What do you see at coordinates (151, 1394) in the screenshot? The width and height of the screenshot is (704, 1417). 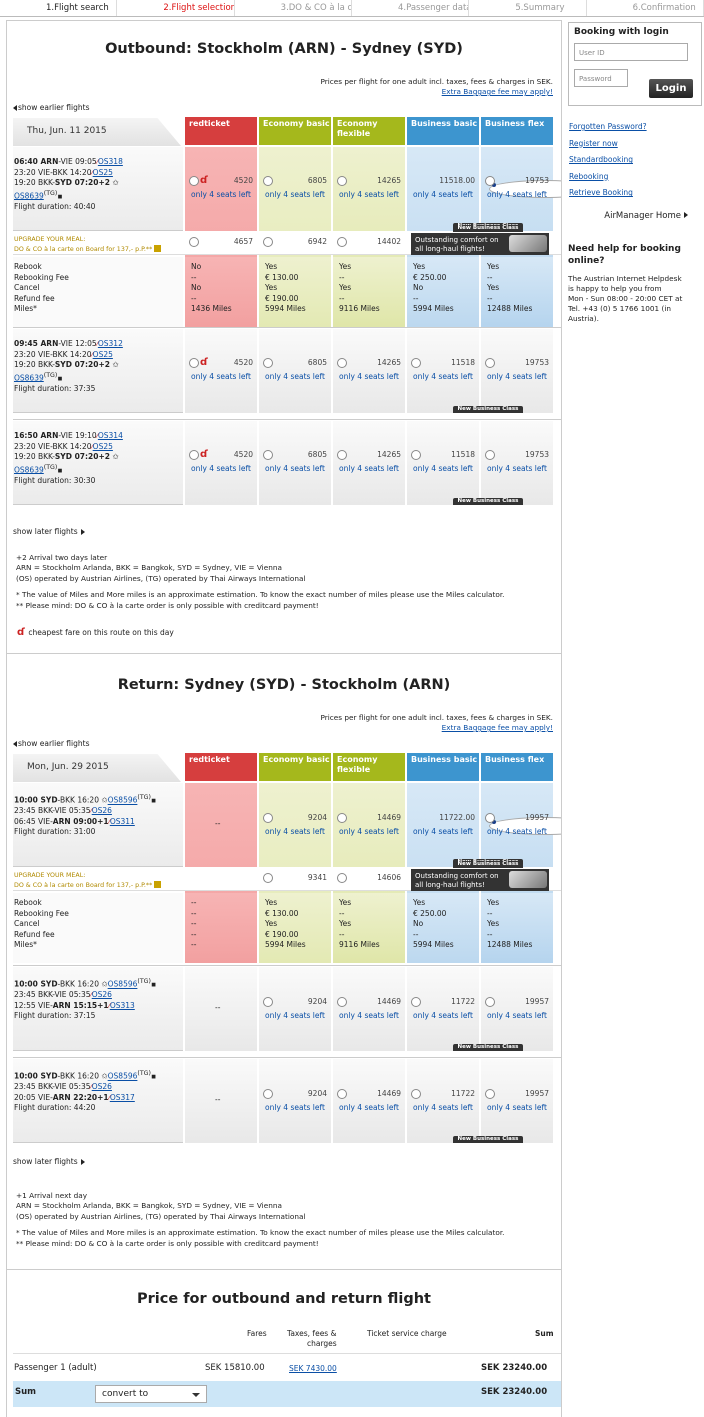 I see `convert-currency-select: convert to` at bounding box center [151, 1394].